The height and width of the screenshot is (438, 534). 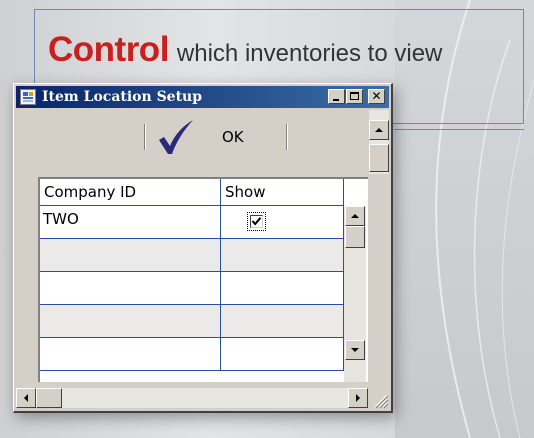 I want to click on arrow-down-icon, so click(x=355, y=350).